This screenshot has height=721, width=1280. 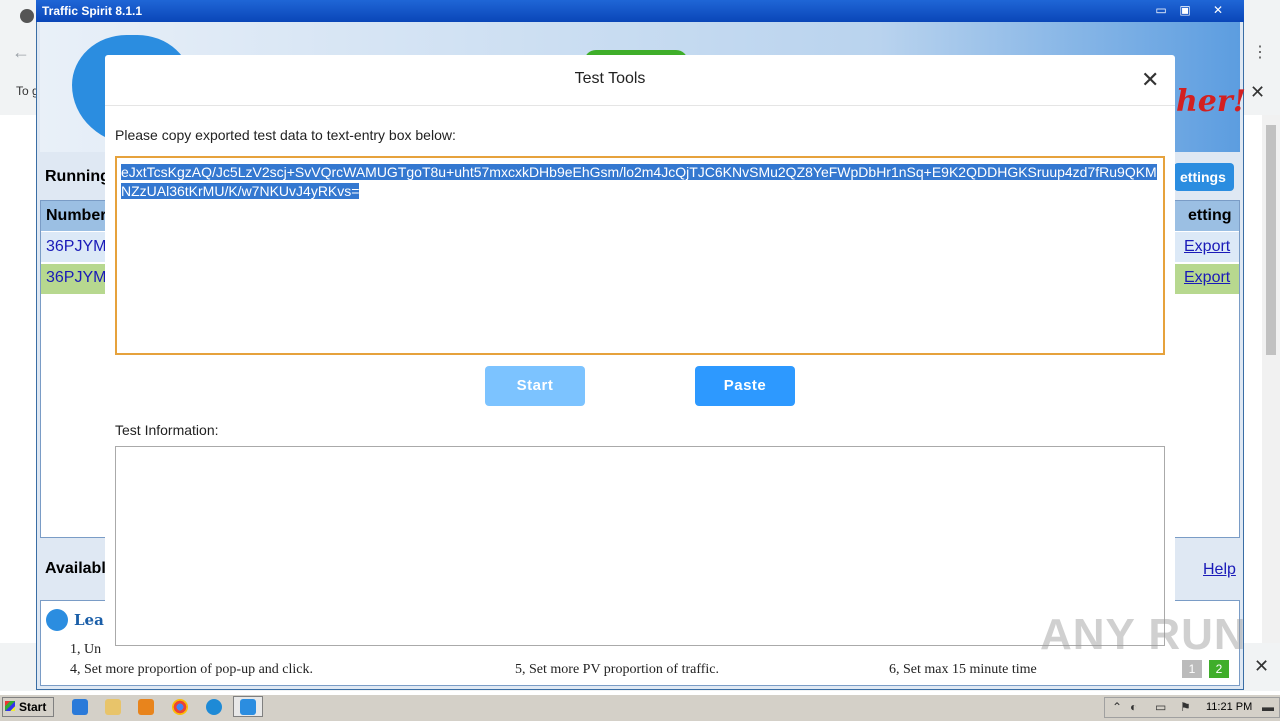 I want to click on minimize-button: ▭, so click(x=1161, y=10).